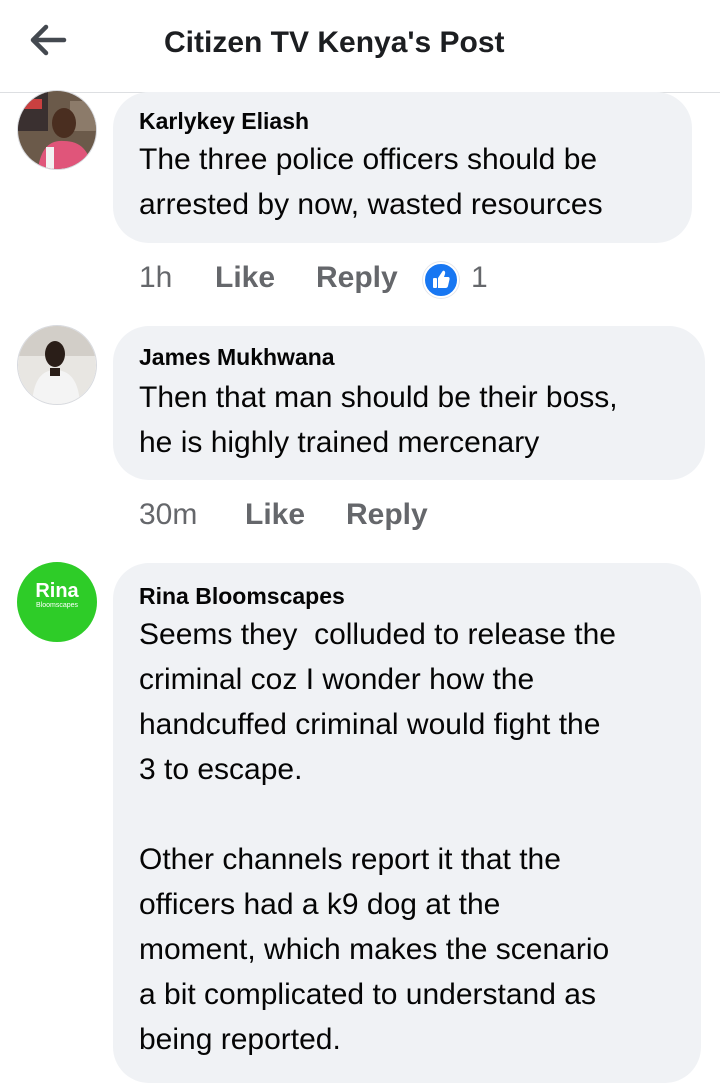 The height and width of the screenshot is (1083, 720). What do you see at coordinates (57, 605) in the screenshot?
I see `avatar-logo-subtext: Bloomscapes` at bounding box center [57, 605].